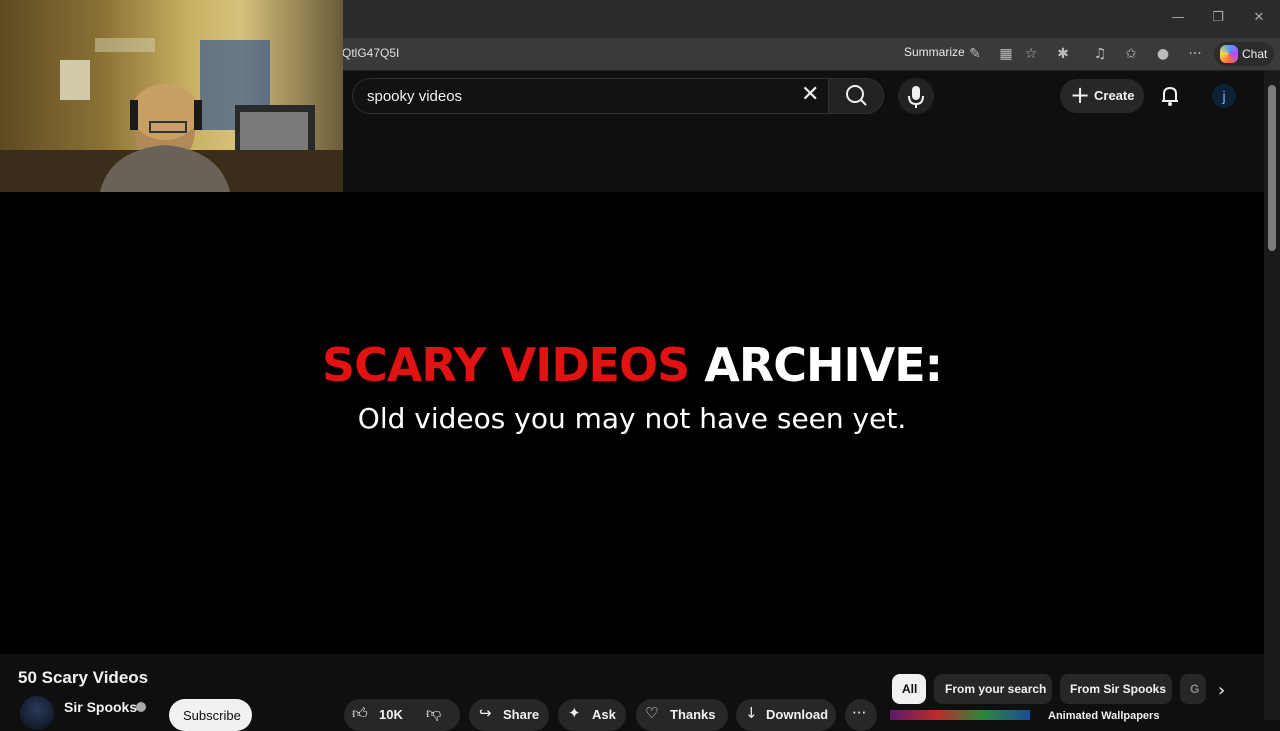 This screenshot has height=731, width=1280. I want to click on more-dots-icon: ···, so click(859, 713).